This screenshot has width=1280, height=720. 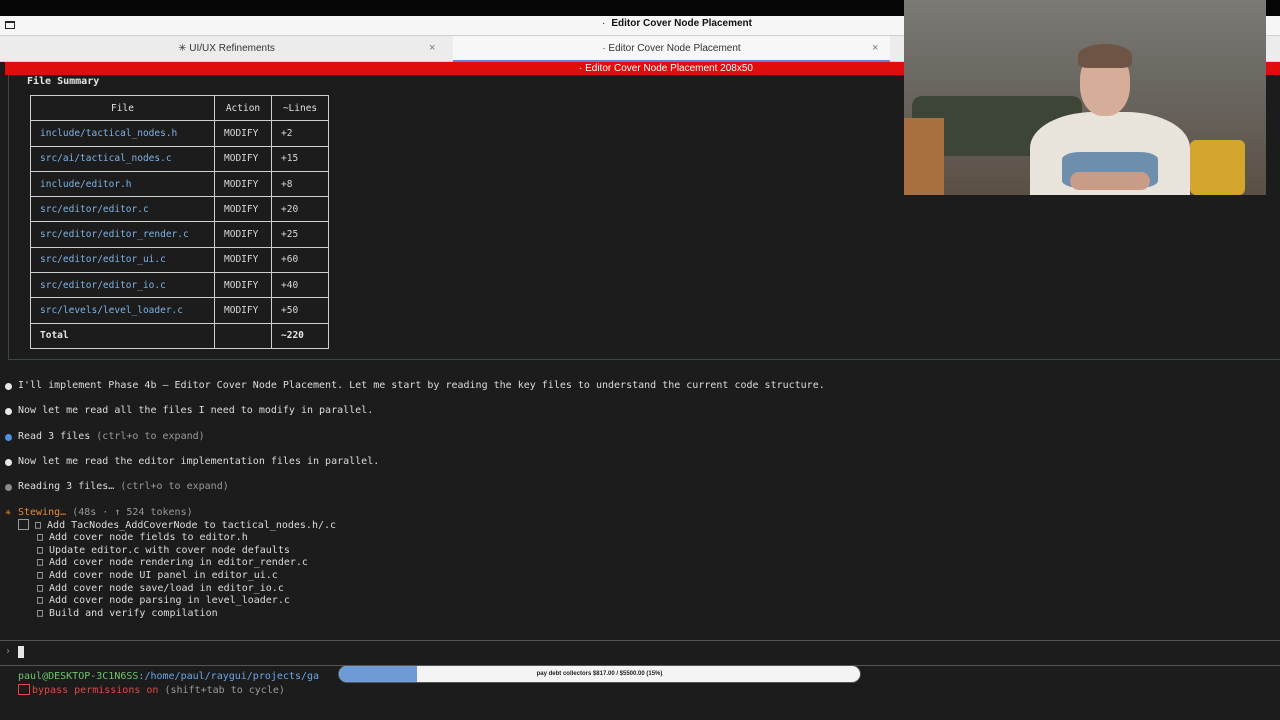 What do you see at coordinates (300, 184) in the screenshot?
I see `lines-cell: +8` at bounding box center [300, 184].